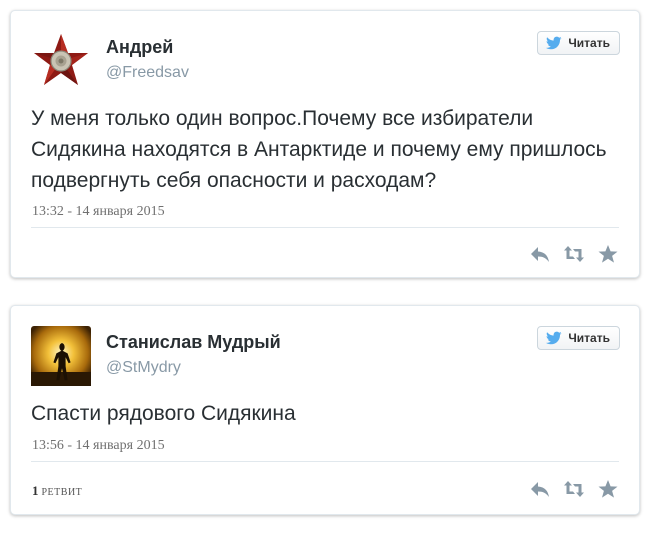  What do you see at coordinates (62, 492) in the screenshot?
I see `retweet-count-label: РЕТВИТ` at bounding box center [62, 492].